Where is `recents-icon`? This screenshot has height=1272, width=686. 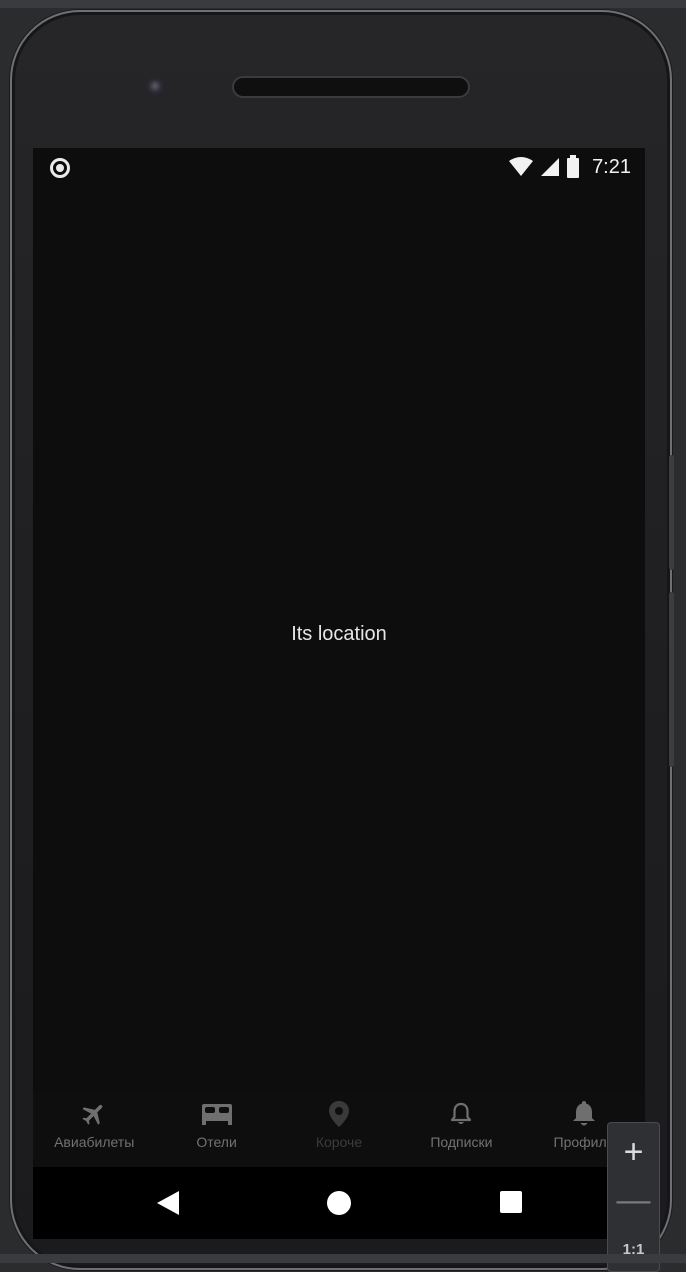 recents-icon is located at coordinates (511, 1202).